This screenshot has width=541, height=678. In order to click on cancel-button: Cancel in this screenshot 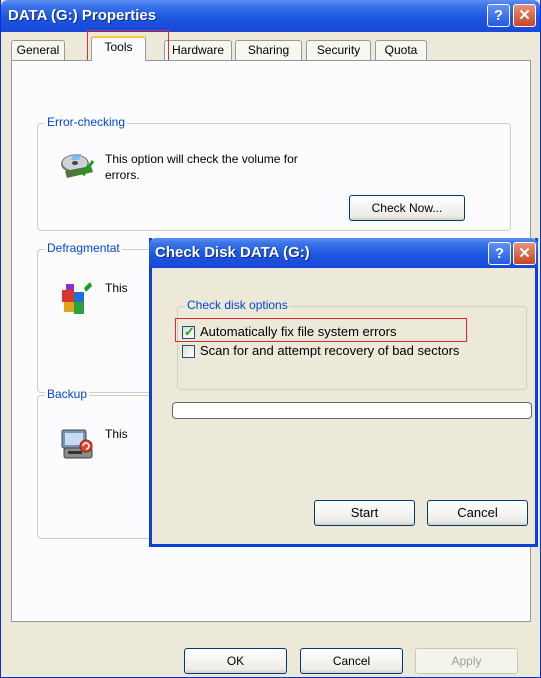, I will do `click(351, 661)`.